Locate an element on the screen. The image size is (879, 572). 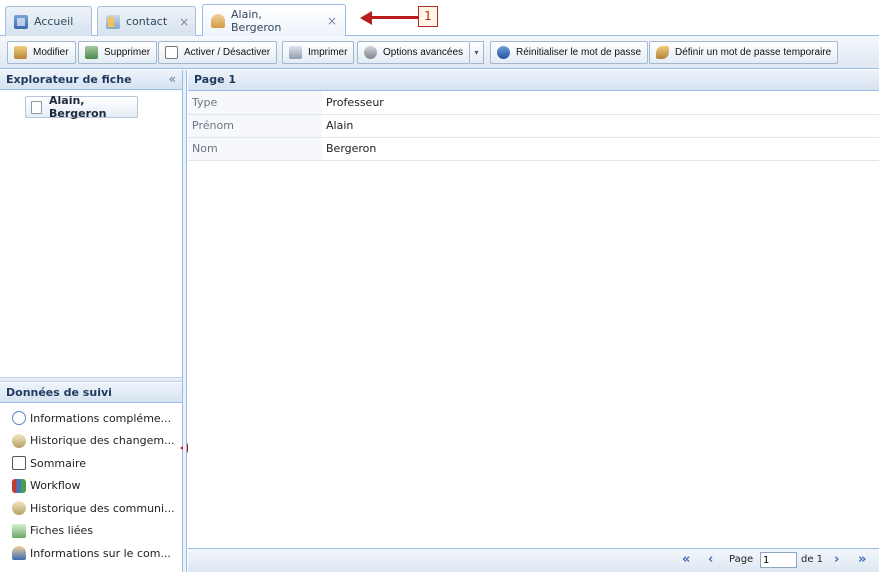
chevron-down-icon: ▾ is located at coordinates (477, 52).